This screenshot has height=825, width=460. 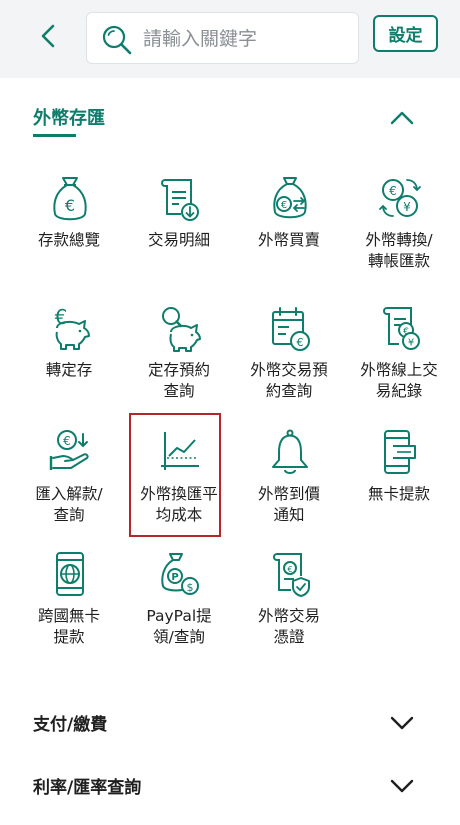 I want to click on tile-inward-remittance: € 匯入解款/ 查詢, so click(x=69, y=488).